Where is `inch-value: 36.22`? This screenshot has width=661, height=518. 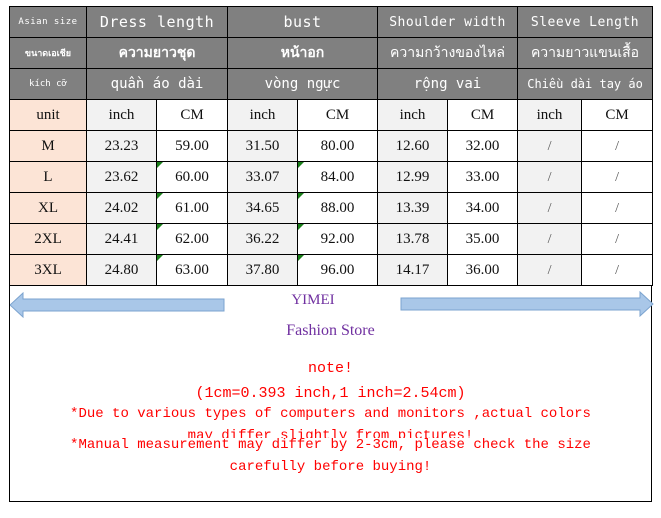 inch-value: 36.22 is located at coordinates (262, 239).